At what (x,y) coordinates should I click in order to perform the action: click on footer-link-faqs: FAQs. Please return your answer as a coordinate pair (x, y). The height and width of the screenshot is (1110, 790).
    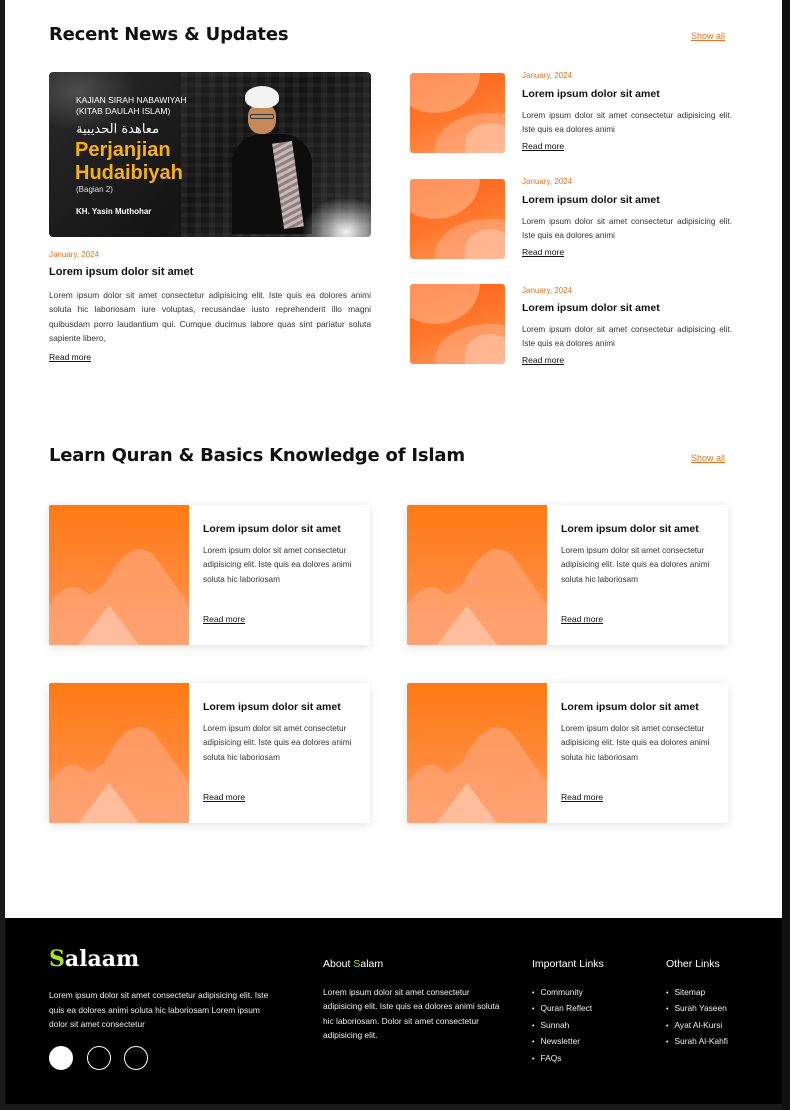
    Looking at the image, I should click on (562, 1059).